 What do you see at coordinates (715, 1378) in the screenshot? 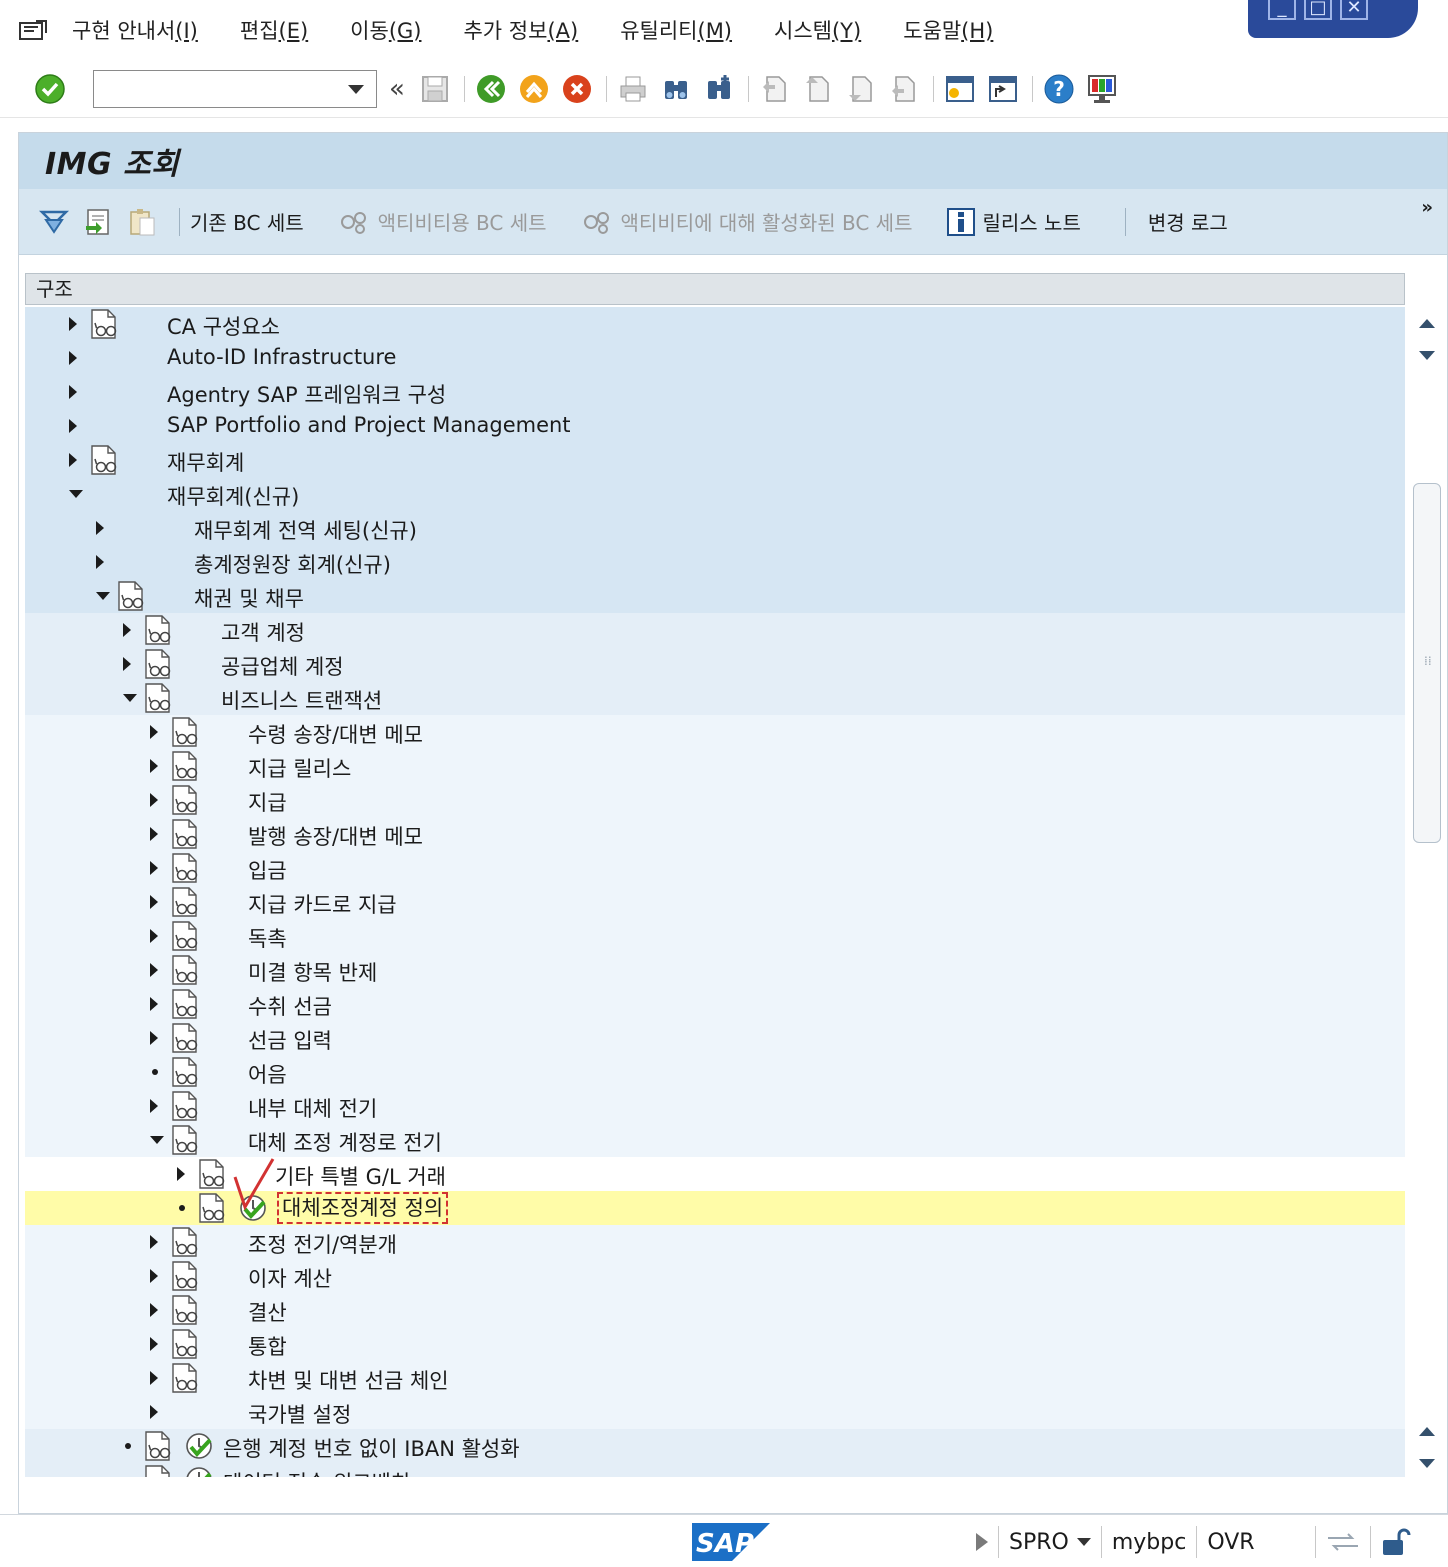
I see `tree-node: 차변 및 대변 선금 체인` at bounding box center [715, 1378].